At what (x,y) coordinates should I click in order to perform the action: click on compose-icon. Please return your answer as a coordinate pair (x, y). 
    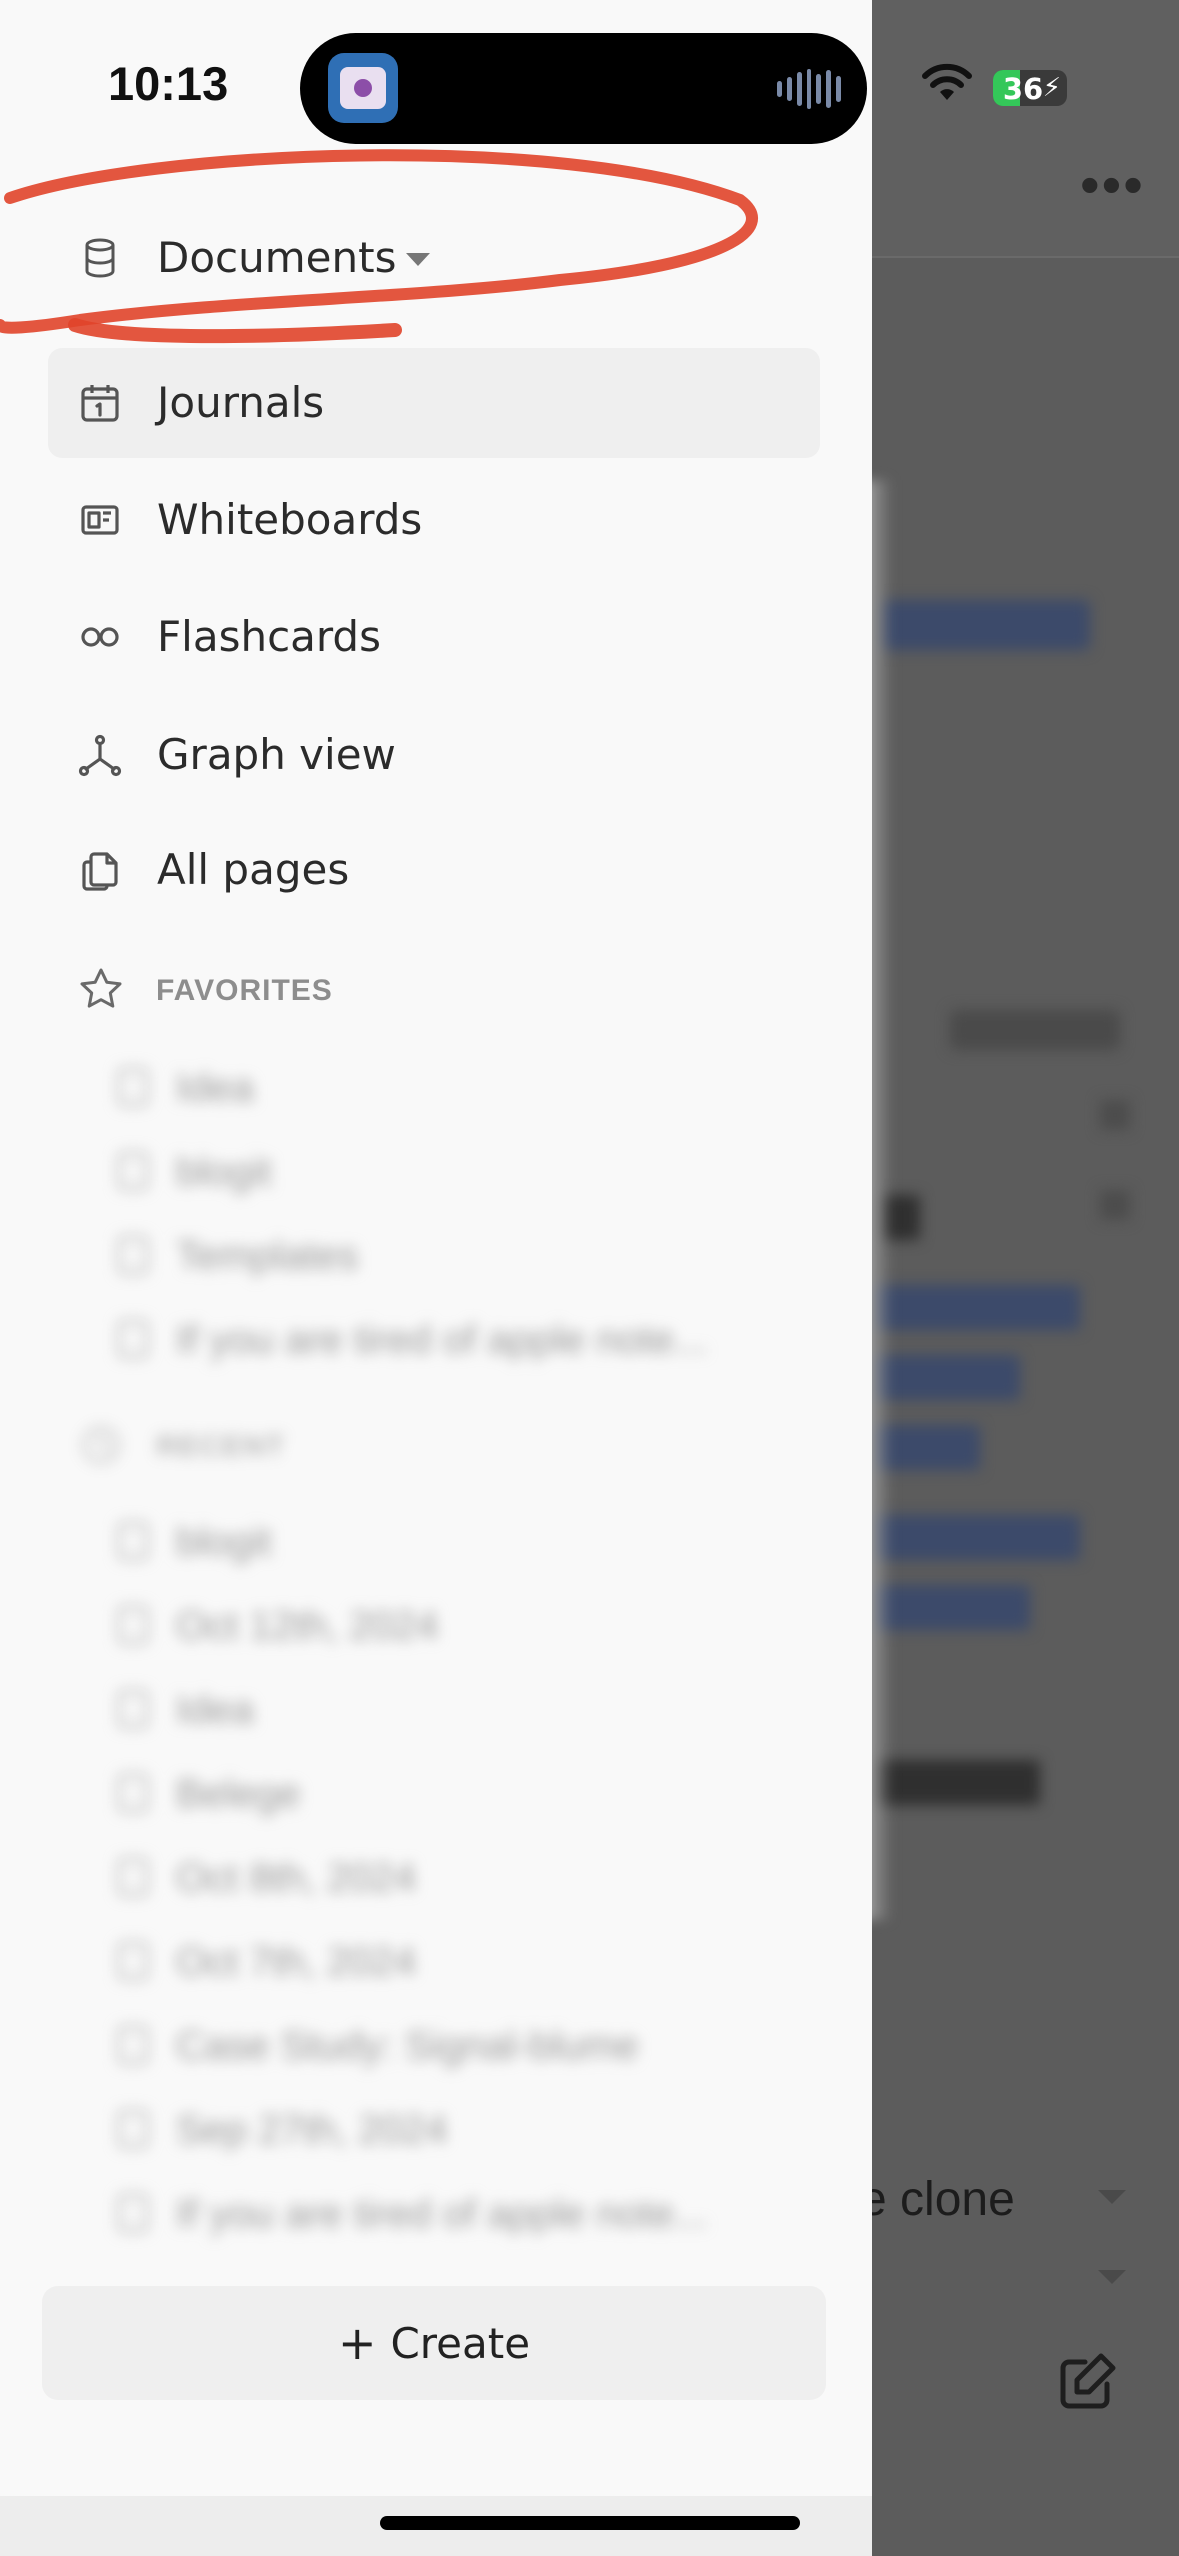
    Looking at the image, I should click on (1087, 2382).